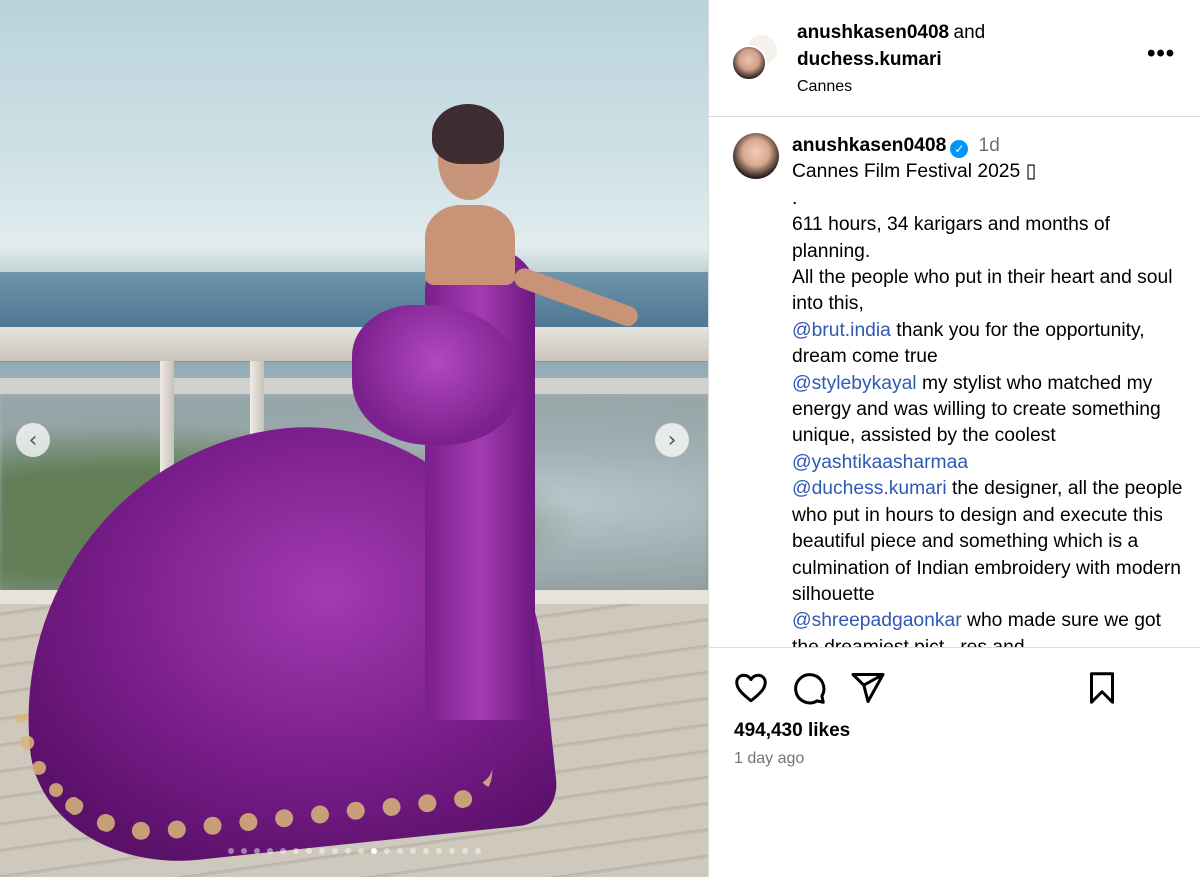 This screenshot has height=877, width=1200. Describe the element at coordinates (959, 149) in the screenshot. I see `verified-icon: ✓` at that location.